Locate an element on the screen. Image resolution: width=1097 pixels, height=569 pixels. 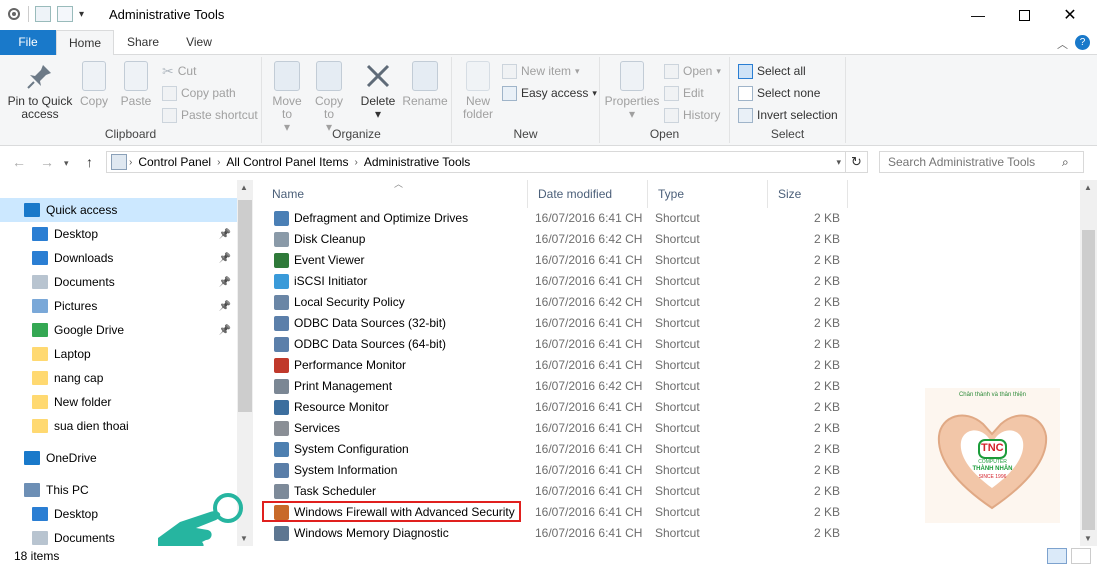
toolbar-divider is located at coordinates (28, 14).